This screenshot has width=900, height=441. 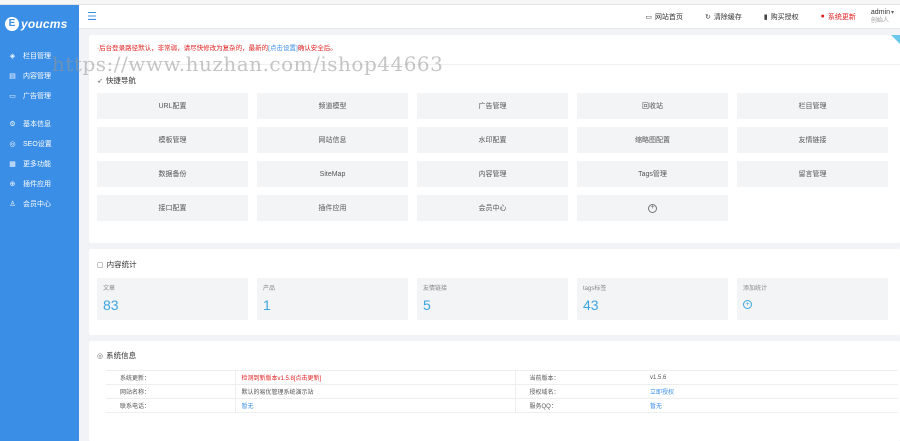 What do you see at coordinates (332, 106) in the screenshot?
I see `quick-channel-model-button: 频道模型` at bounding box center [332, 106].